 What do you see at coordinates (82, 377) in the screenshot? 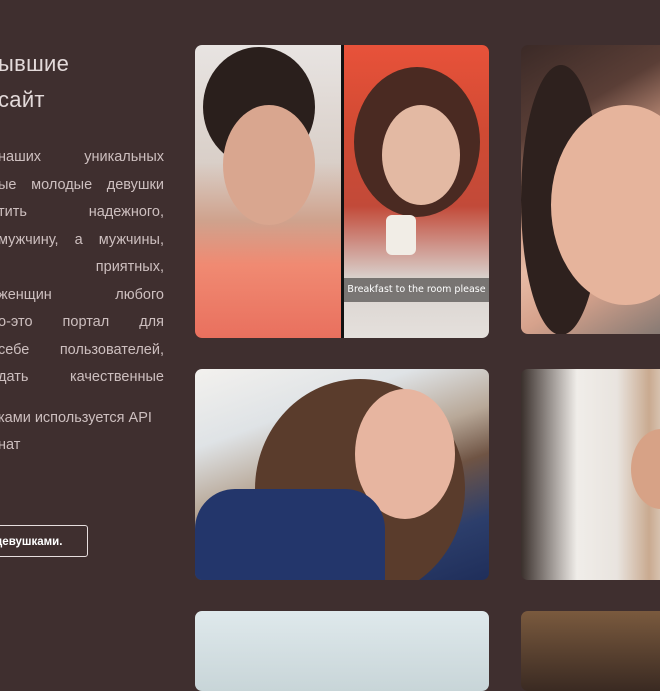
I see `description-line: дать качественные` at bounding box center [82, 377].